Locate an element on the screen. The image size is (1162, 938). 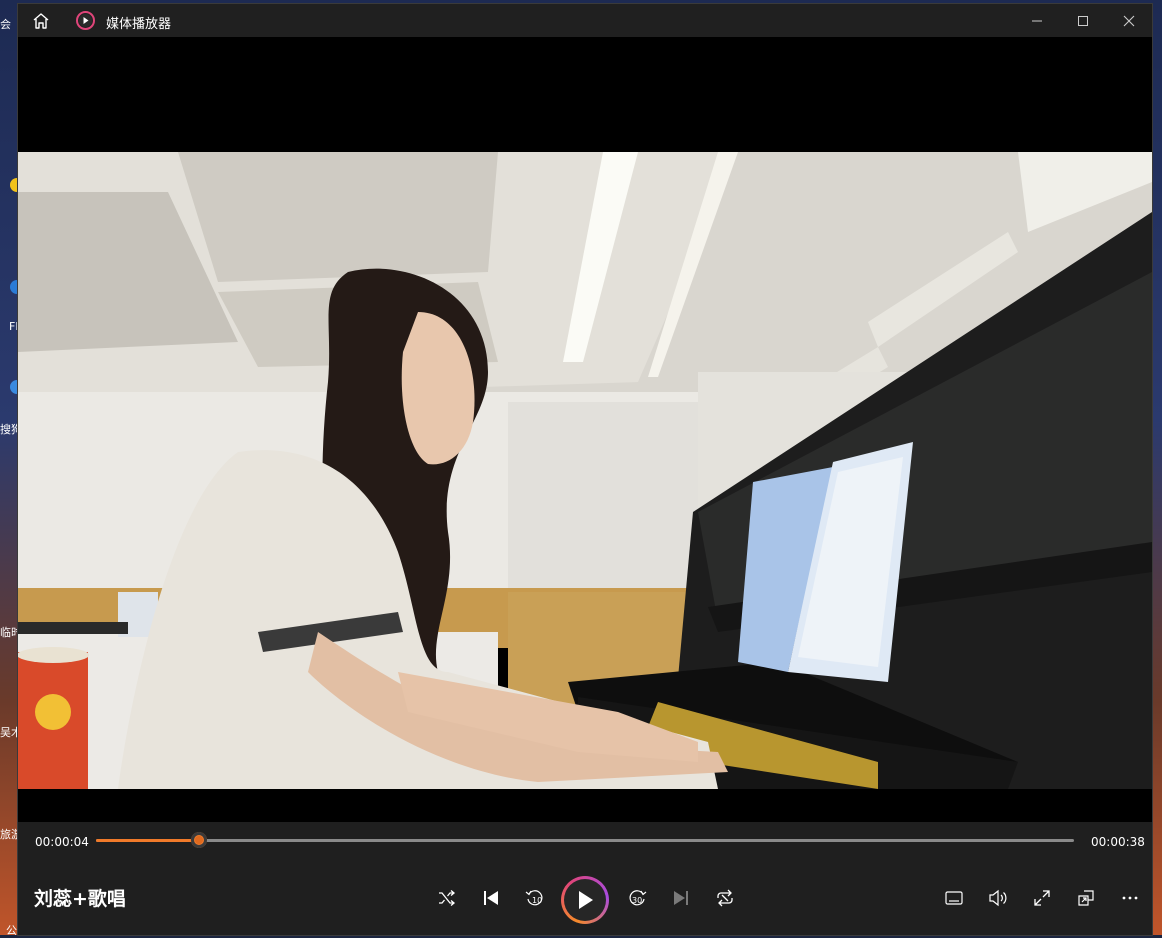
playback-controls: 00:00:04 00:00:38 刘蕊+歌唱 10 30 is located at coordinates (585, 878).